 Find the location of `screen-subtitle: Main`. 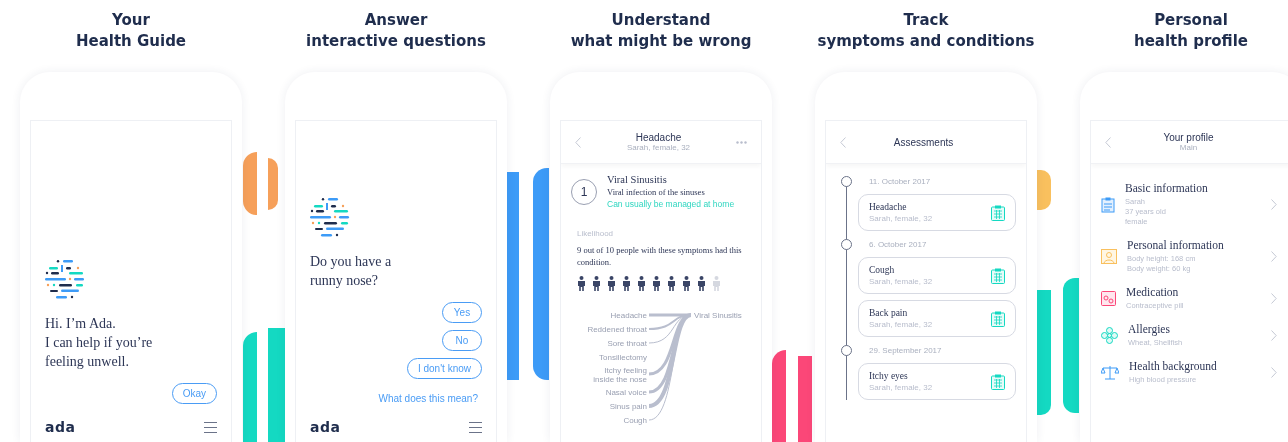

screen-subtitle: Main is located at coordinates (1188, 147).